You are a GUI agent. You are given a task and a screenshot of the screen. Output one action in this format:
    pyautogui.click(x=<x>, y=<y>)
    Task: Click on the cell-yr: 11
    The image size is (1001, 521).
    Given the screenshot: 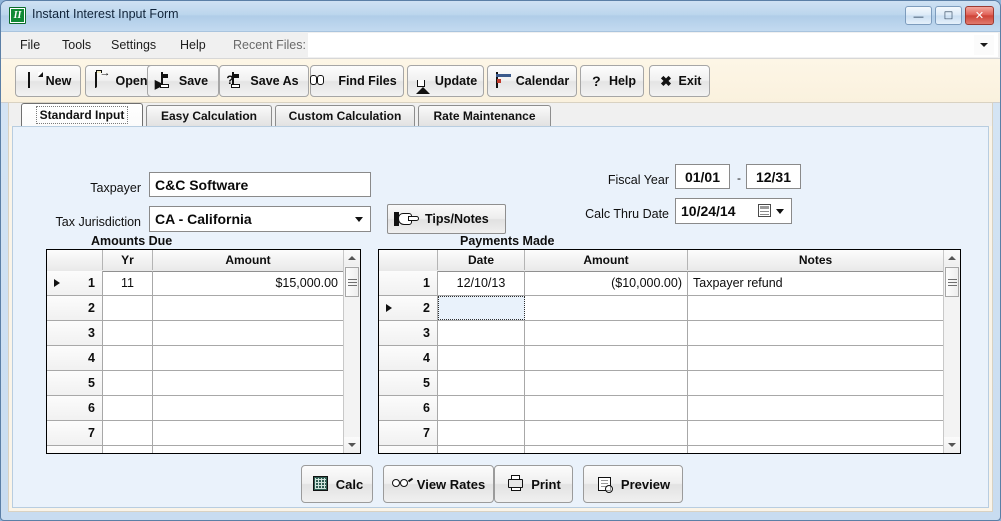 What is the action you would take?
    pyautogui.click(x=128, y=283)
    